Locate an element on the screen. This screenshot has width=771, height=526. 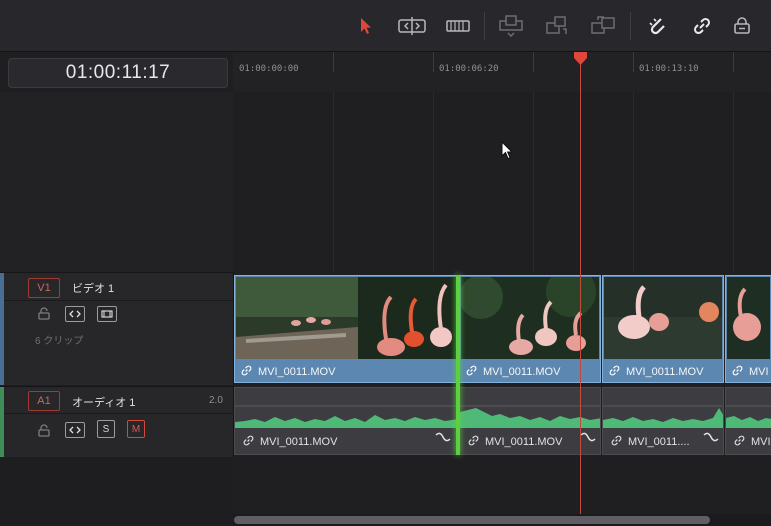
playhead-line is located at coordinates (580, 290).